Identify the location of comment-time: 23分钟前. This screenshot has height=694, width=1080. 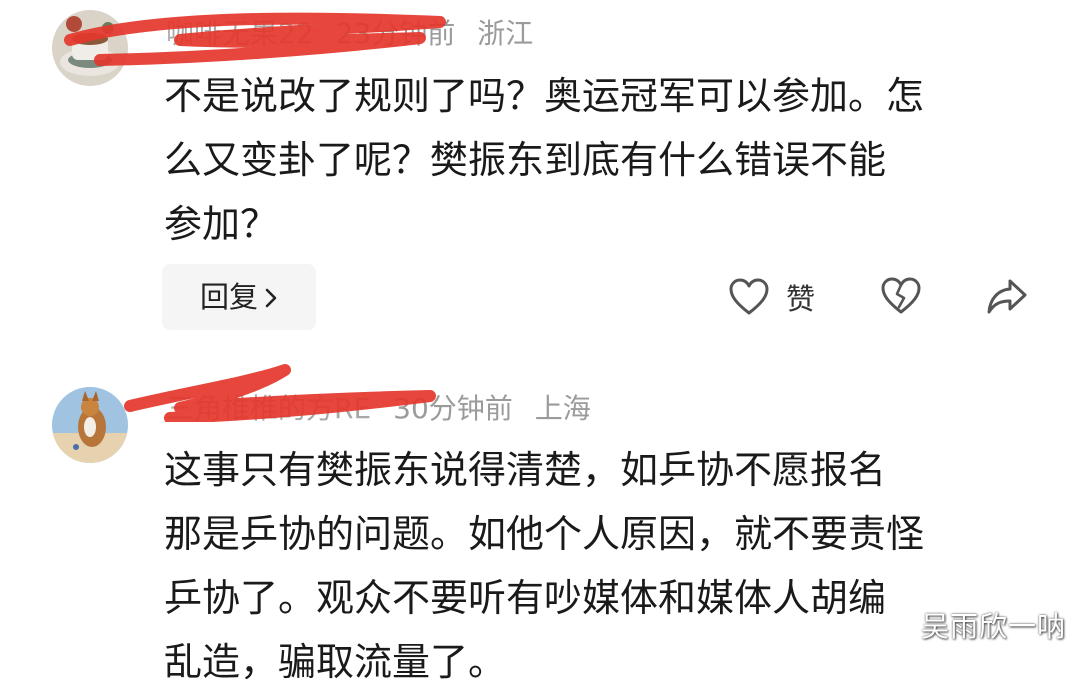
(395, 33).